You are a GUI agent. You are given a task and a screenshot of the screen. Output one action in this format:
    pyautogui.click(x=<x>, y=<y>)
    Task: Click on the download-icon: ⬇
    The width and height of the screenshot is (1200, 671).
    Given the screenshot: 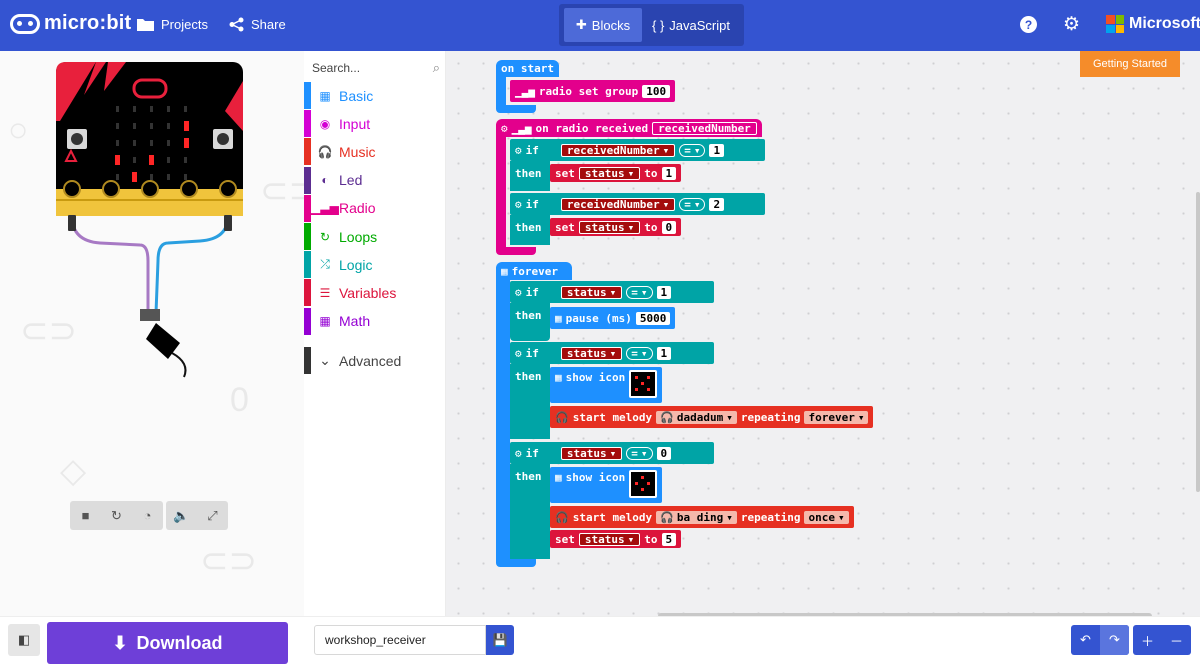 What is the action you would take?
    pyautogui.click(x=120, y=642)
    